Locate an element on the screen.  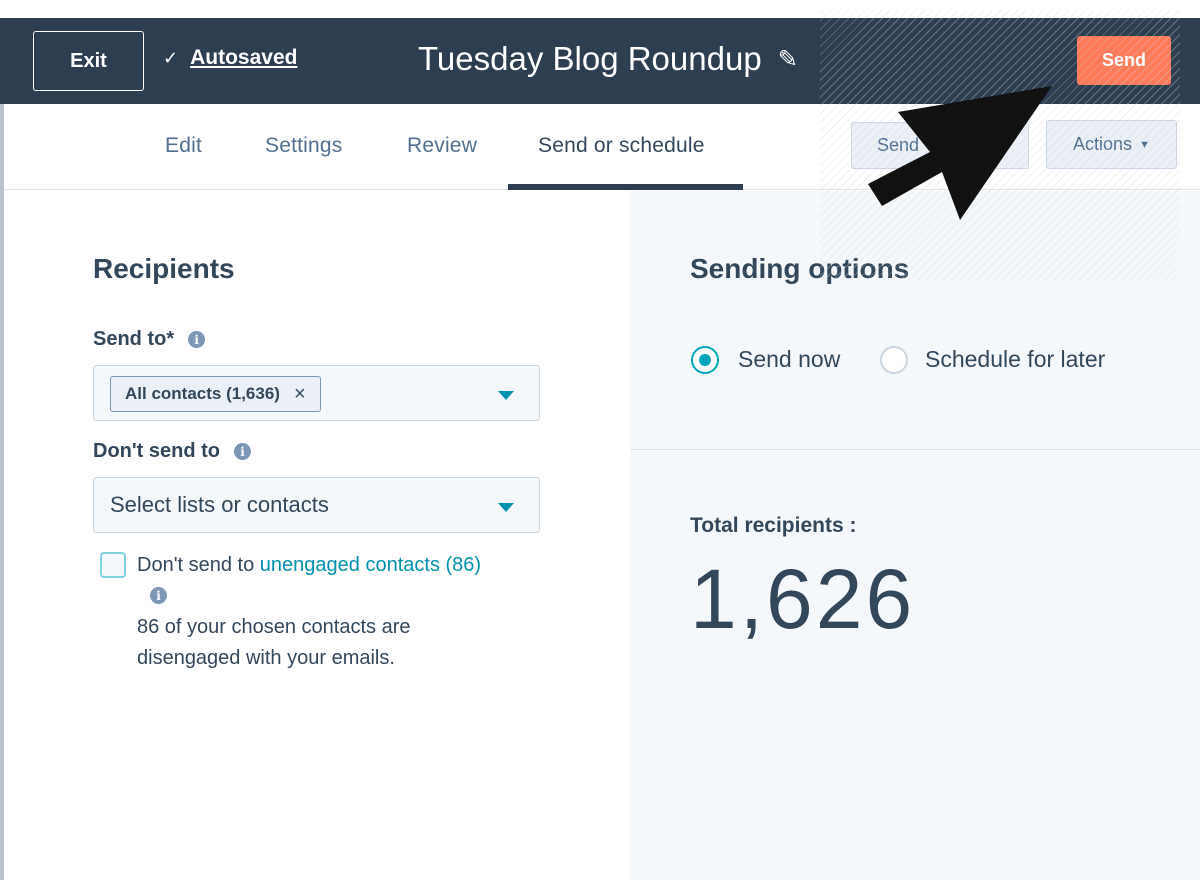
tag-label: All contacts (1,636) is located at coordinates (202, 393).